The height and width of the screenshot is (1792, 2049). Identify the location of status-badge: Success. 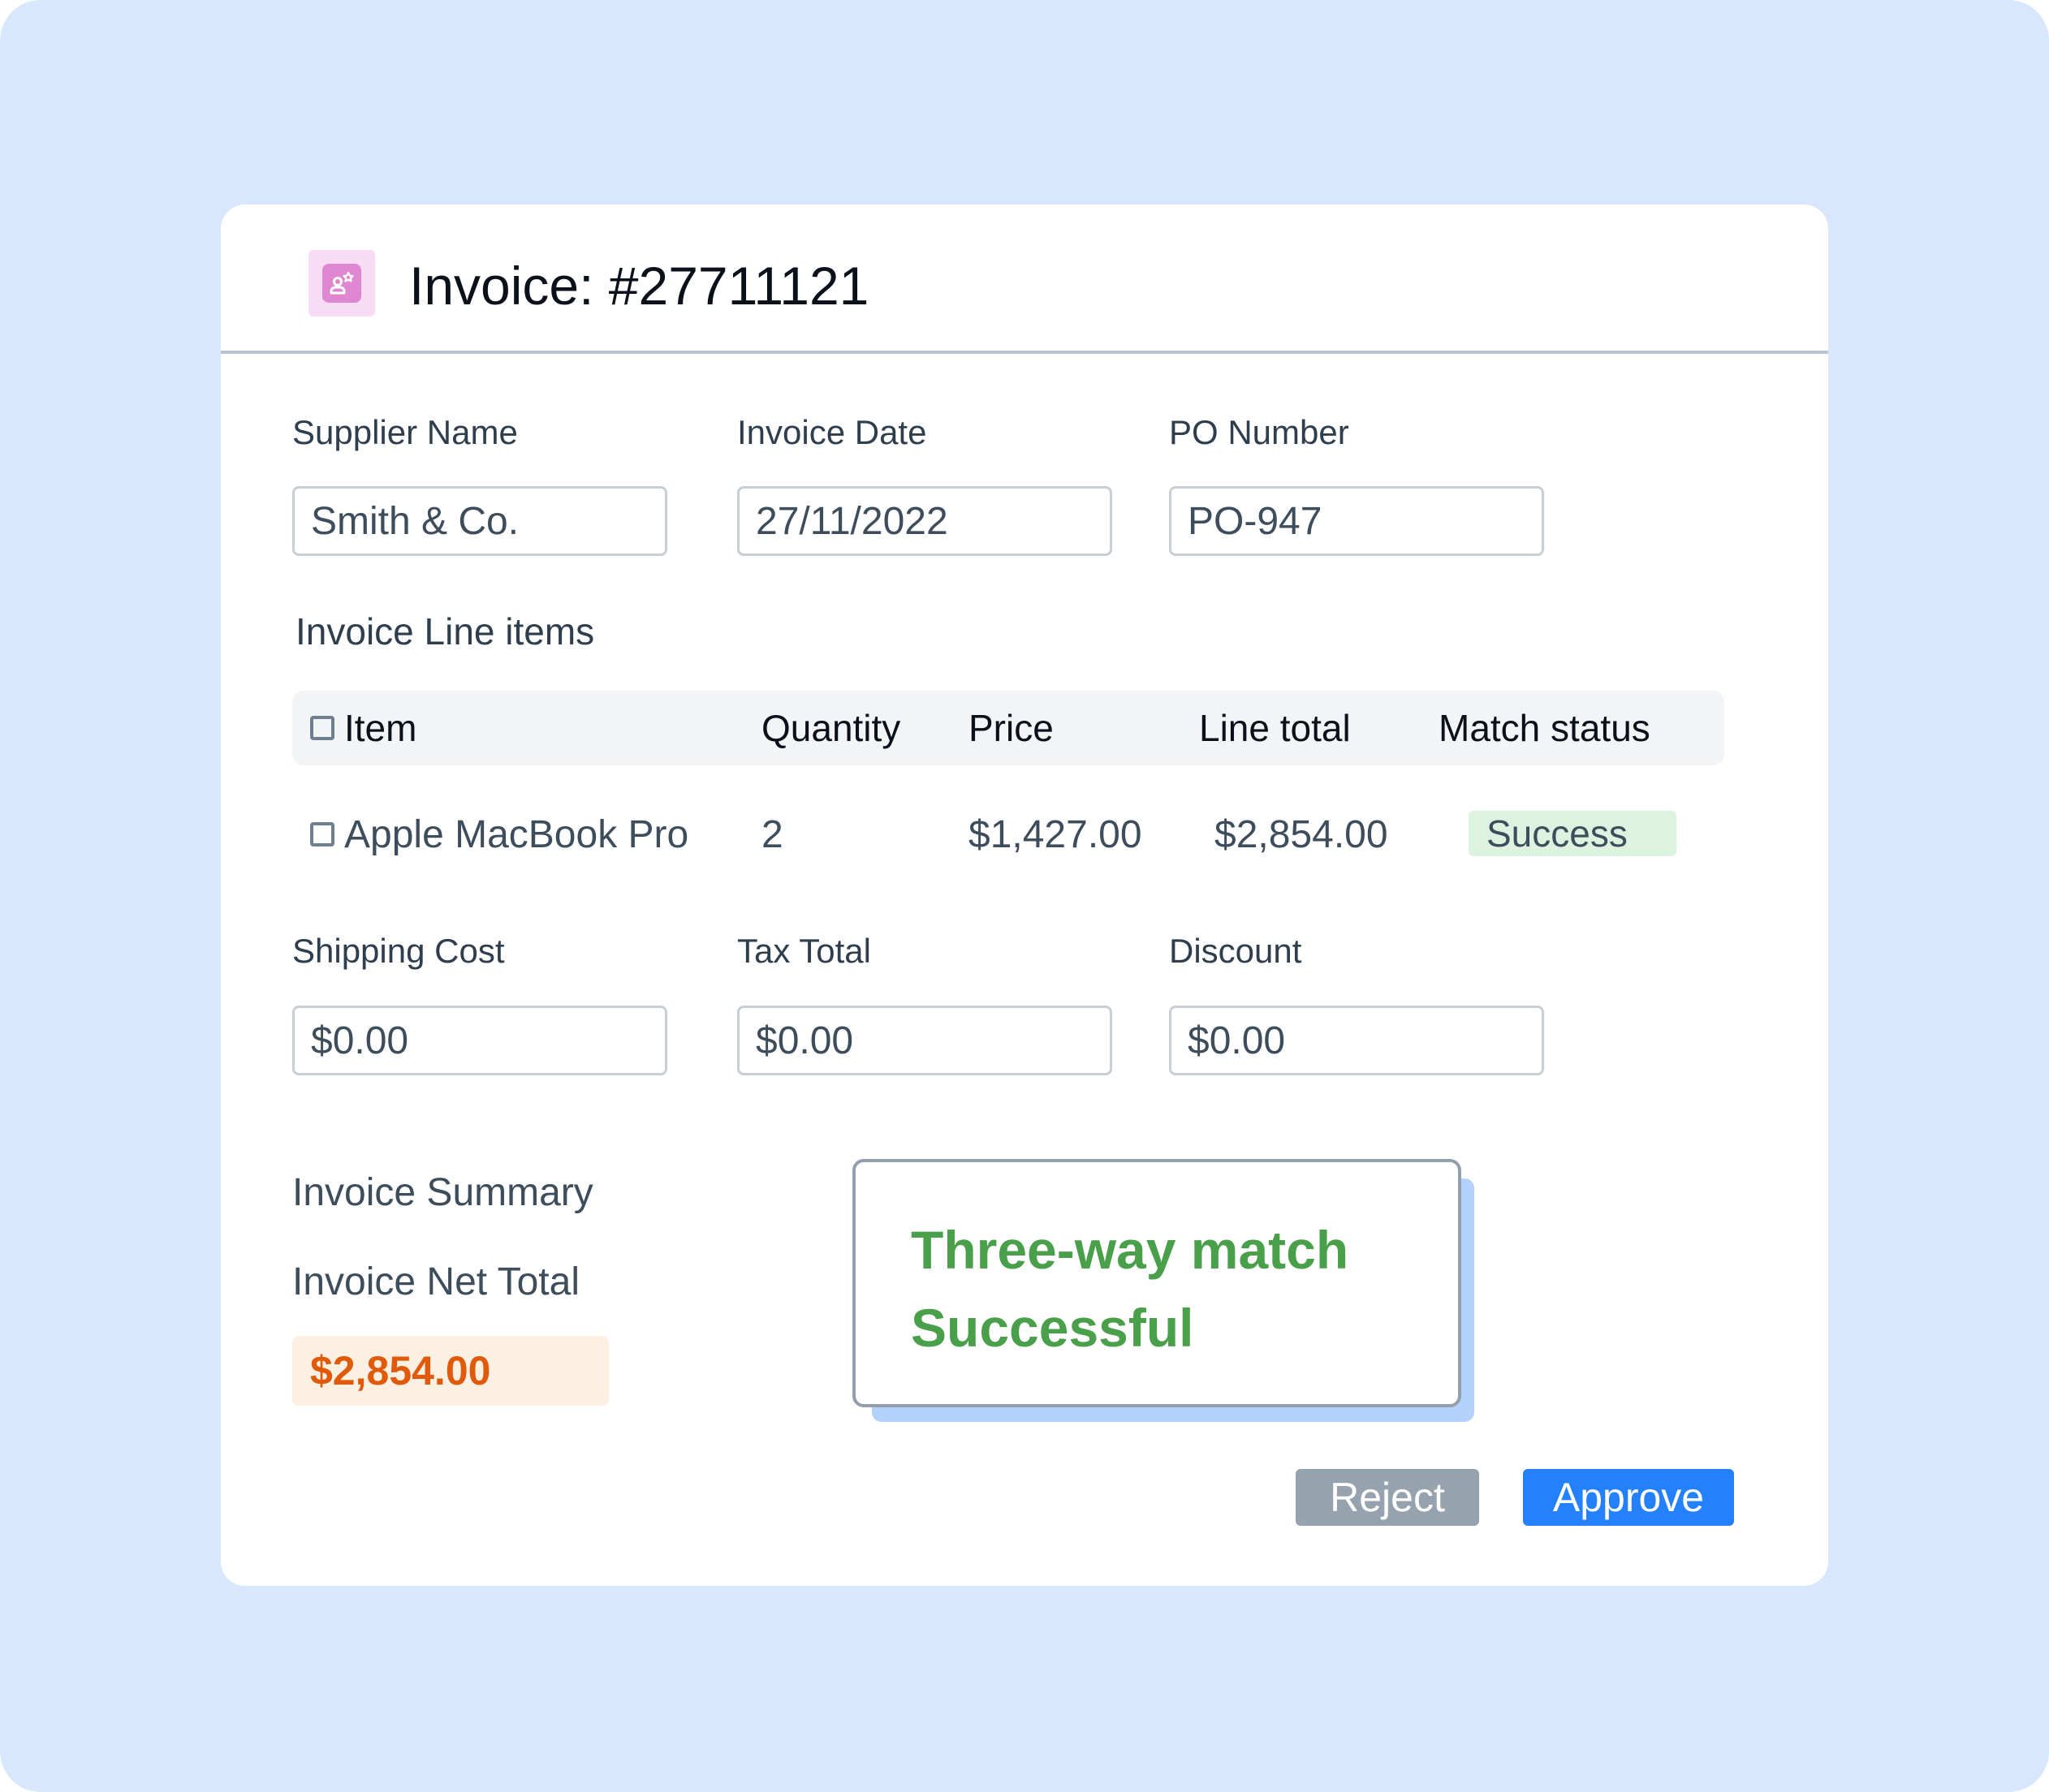
(1572, 834).